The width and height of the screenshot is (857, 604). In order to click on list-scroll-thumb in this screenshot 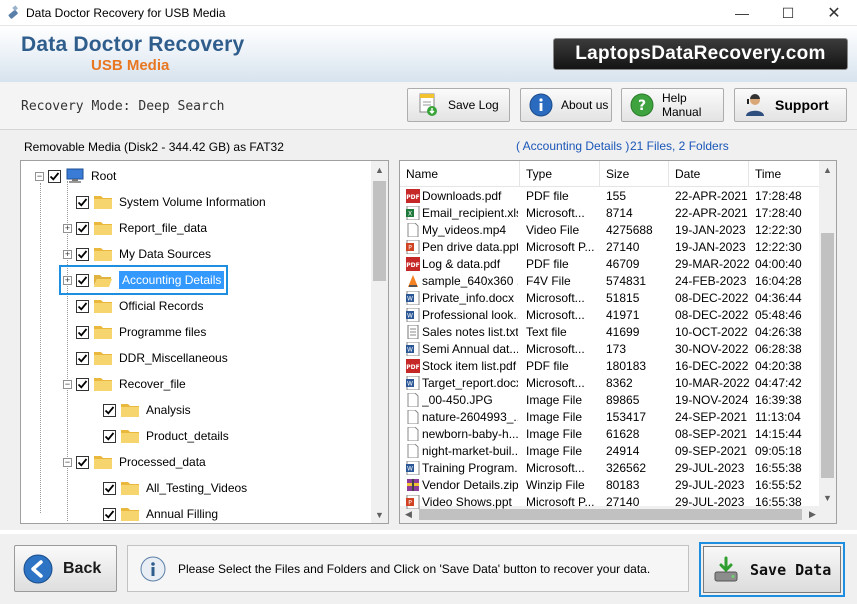, I will do `click(827, 355)`.